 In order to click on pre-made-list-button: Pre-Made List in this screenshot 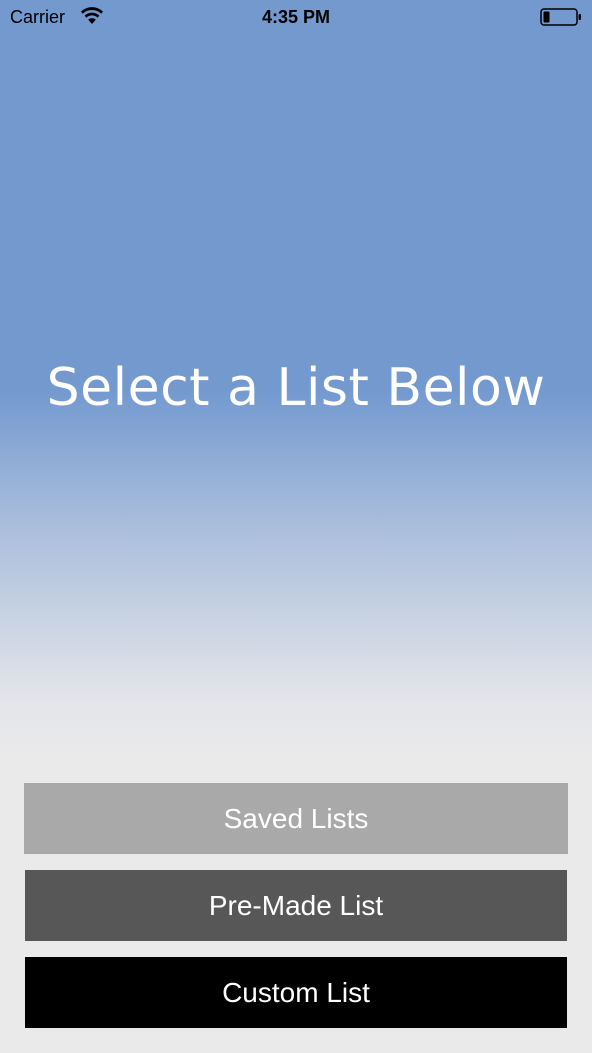, I will do `click(296, 905)`.